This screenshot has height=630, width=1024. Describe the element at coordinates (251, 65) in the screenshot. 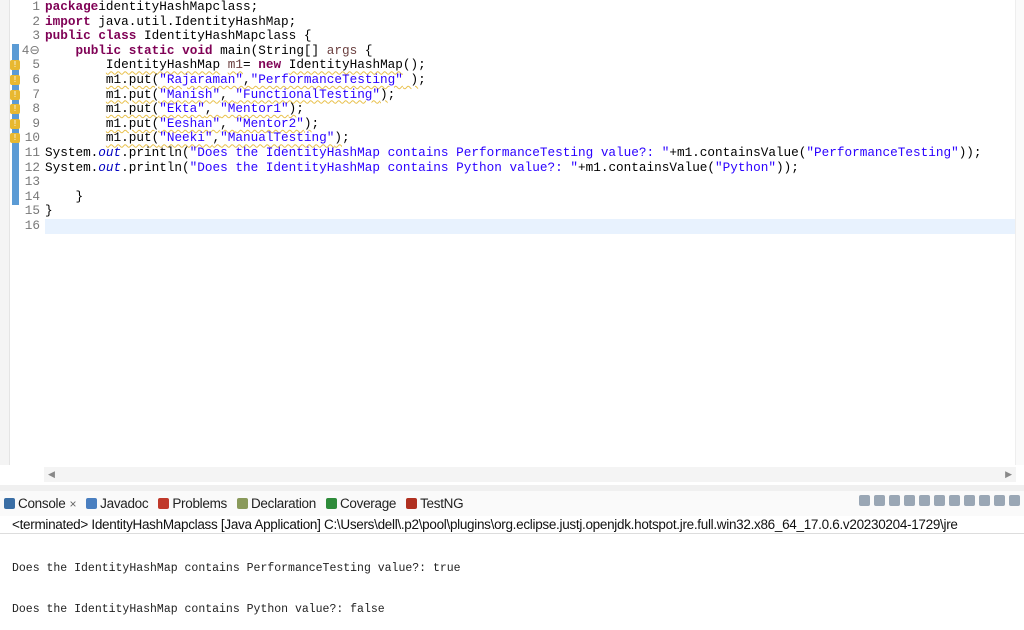

I see `code-token: =` at that location.